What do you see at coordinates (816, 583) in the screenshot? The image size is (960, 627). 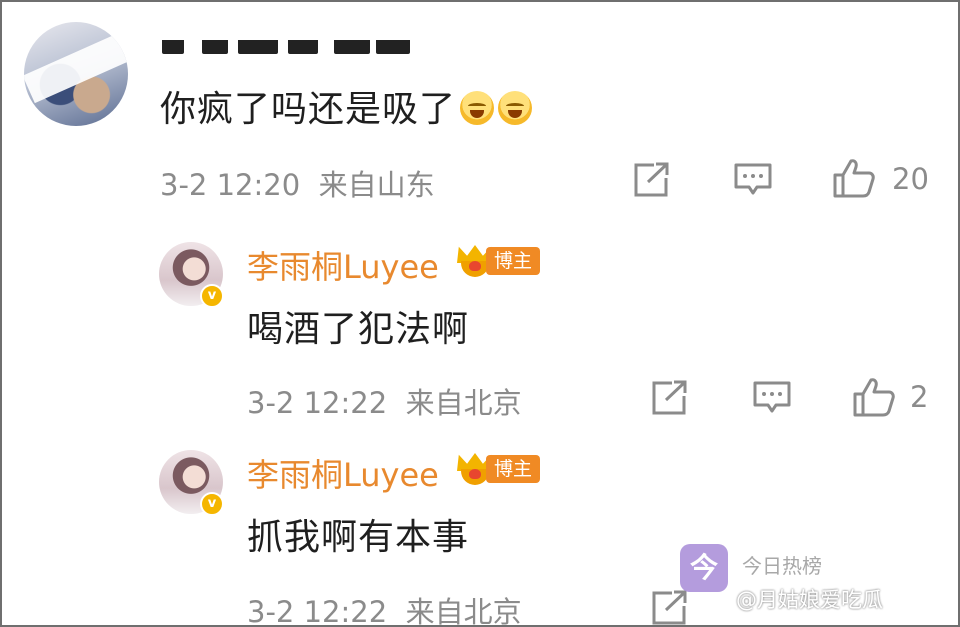 I see `watermark: 今 今日热榜 @月姑娘爱吃瓜` at bounding box center [816, 583].